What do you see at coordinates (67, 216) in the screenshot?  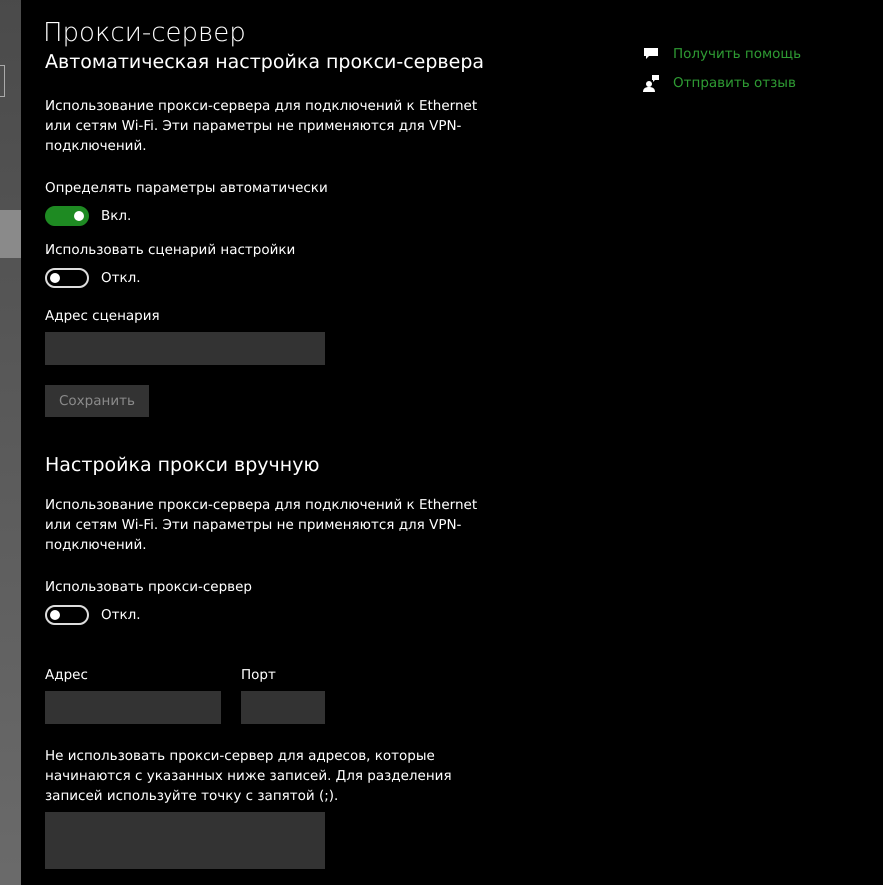 I see `toggle-switch` at bounding box center [67, 216].